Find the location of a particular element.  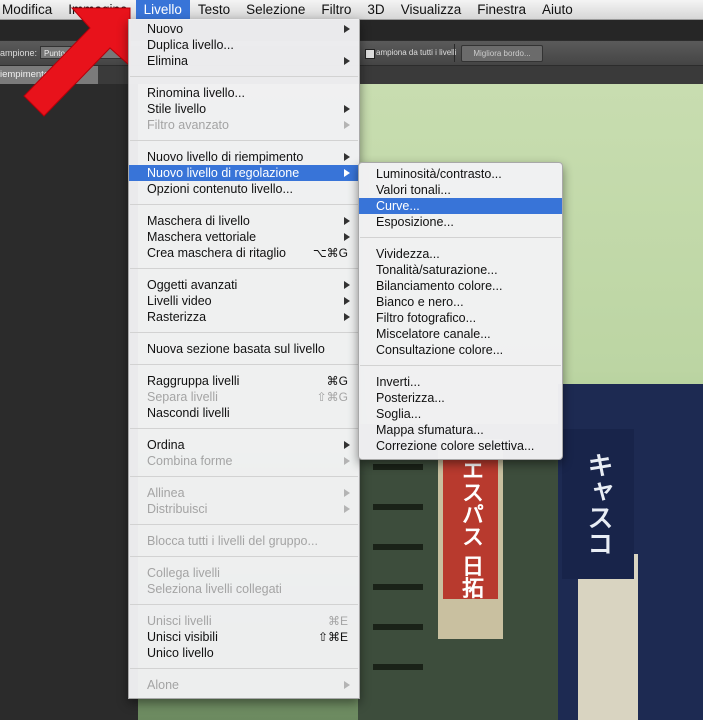

menu-item-label: Elimina is located at coordinates (167, 61).